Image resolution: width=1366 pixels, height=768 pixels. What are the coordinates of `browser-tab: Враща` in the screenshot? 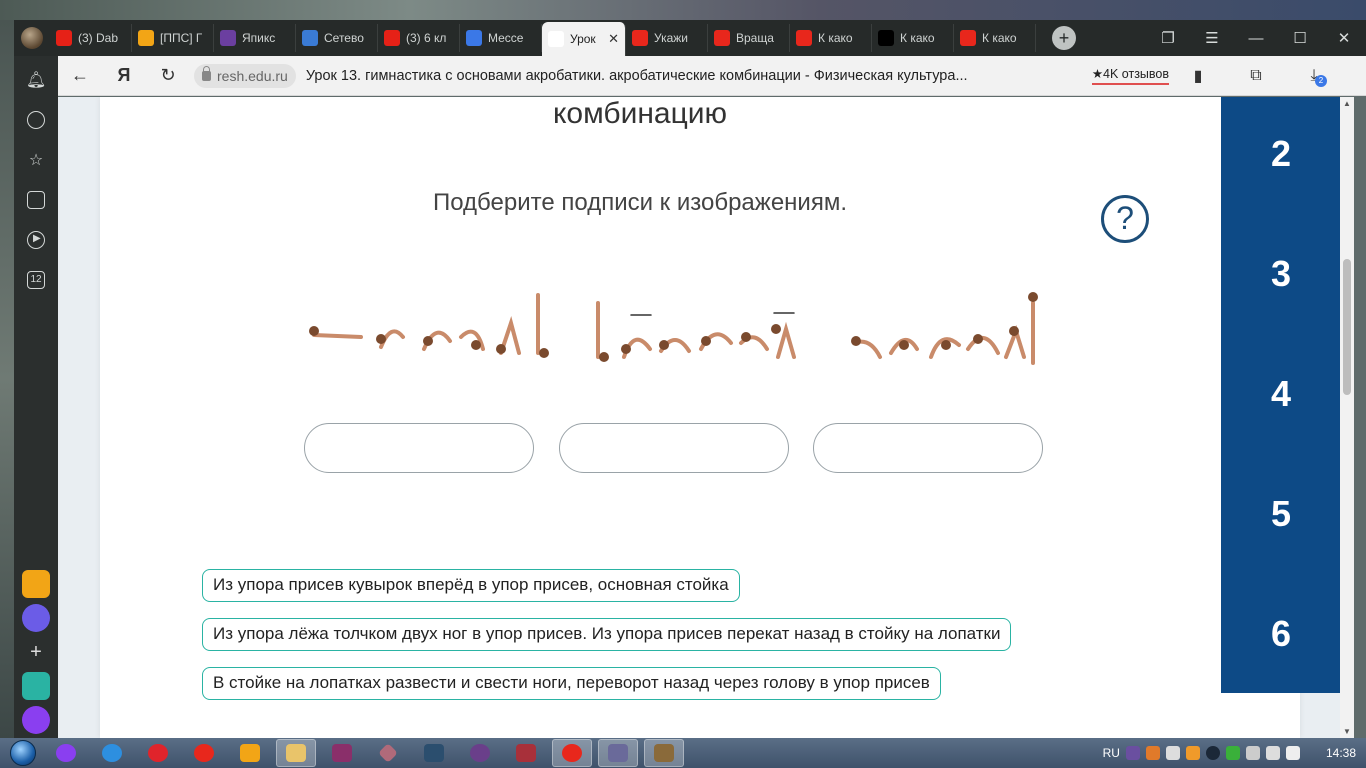 It's located at (749, 38).